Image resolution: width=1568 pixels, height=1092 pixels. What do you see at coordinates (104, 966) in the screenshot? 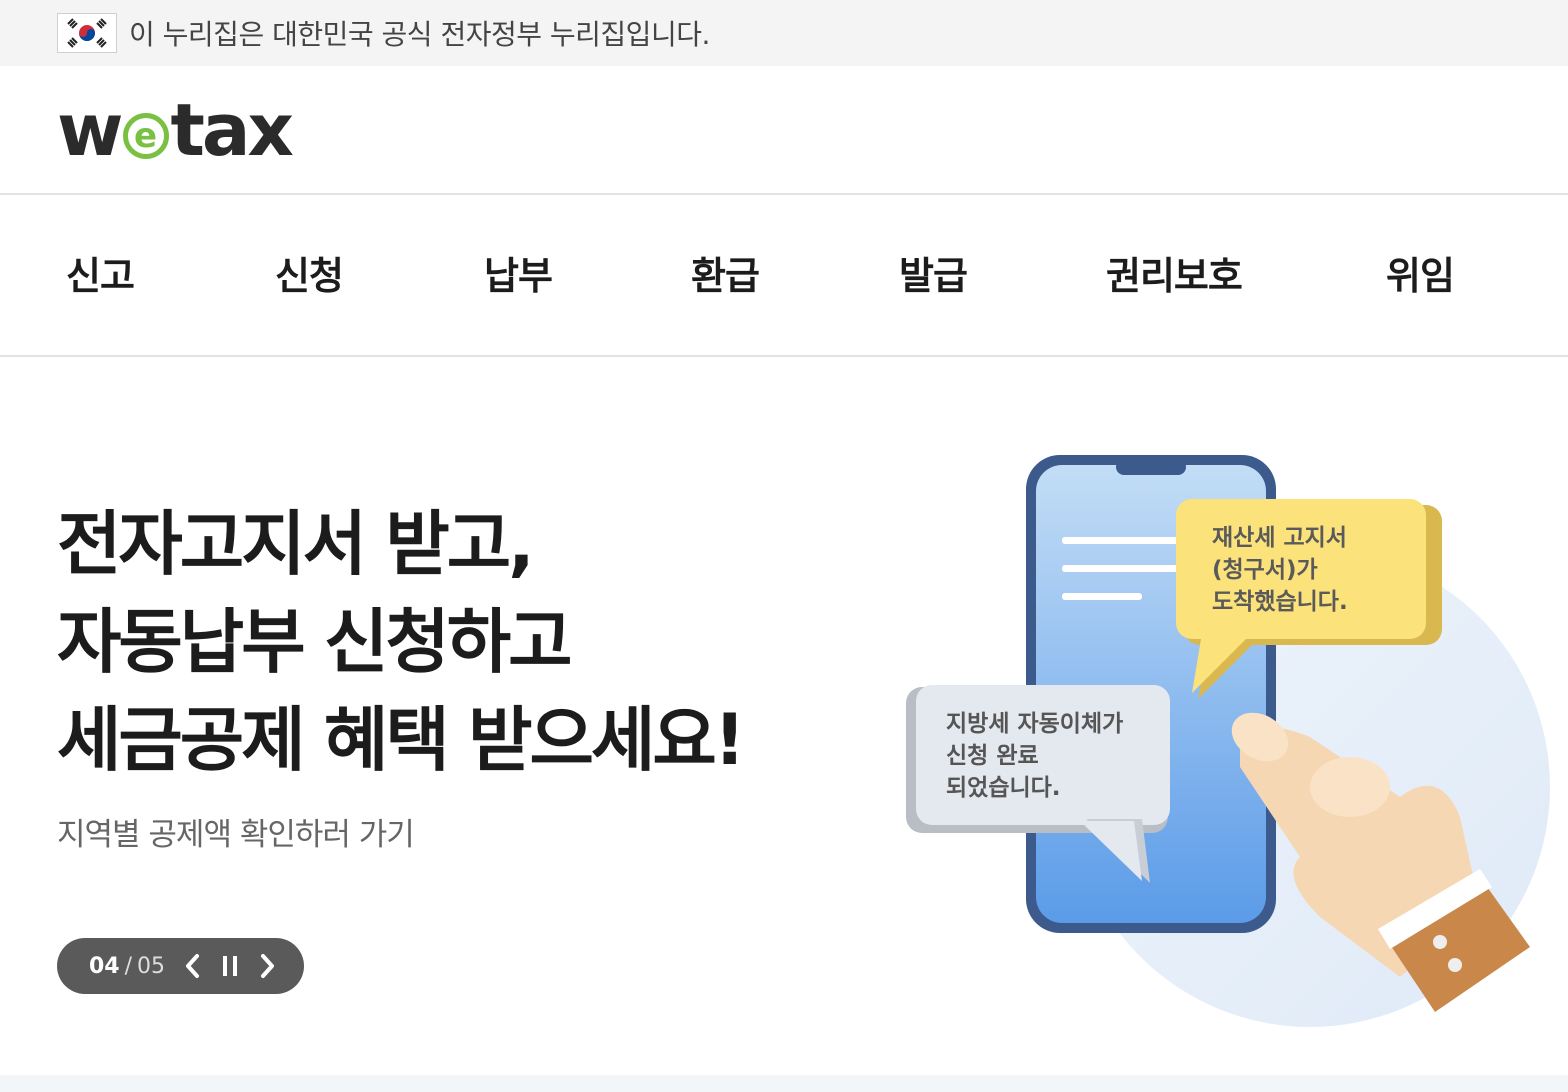
I see `slide-current: 04` at bounding box center [104, 966].